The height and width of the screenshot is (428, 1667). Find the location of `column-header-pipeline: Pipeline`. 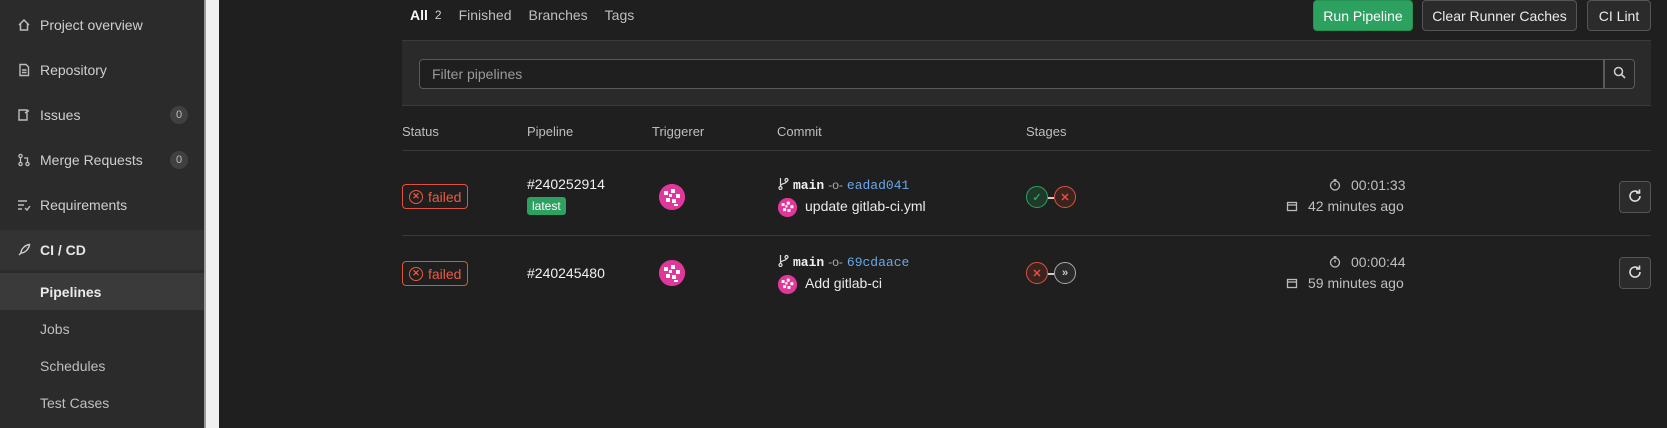

column-header-pipeline: Pipeline is located at coordinates (550, 131).